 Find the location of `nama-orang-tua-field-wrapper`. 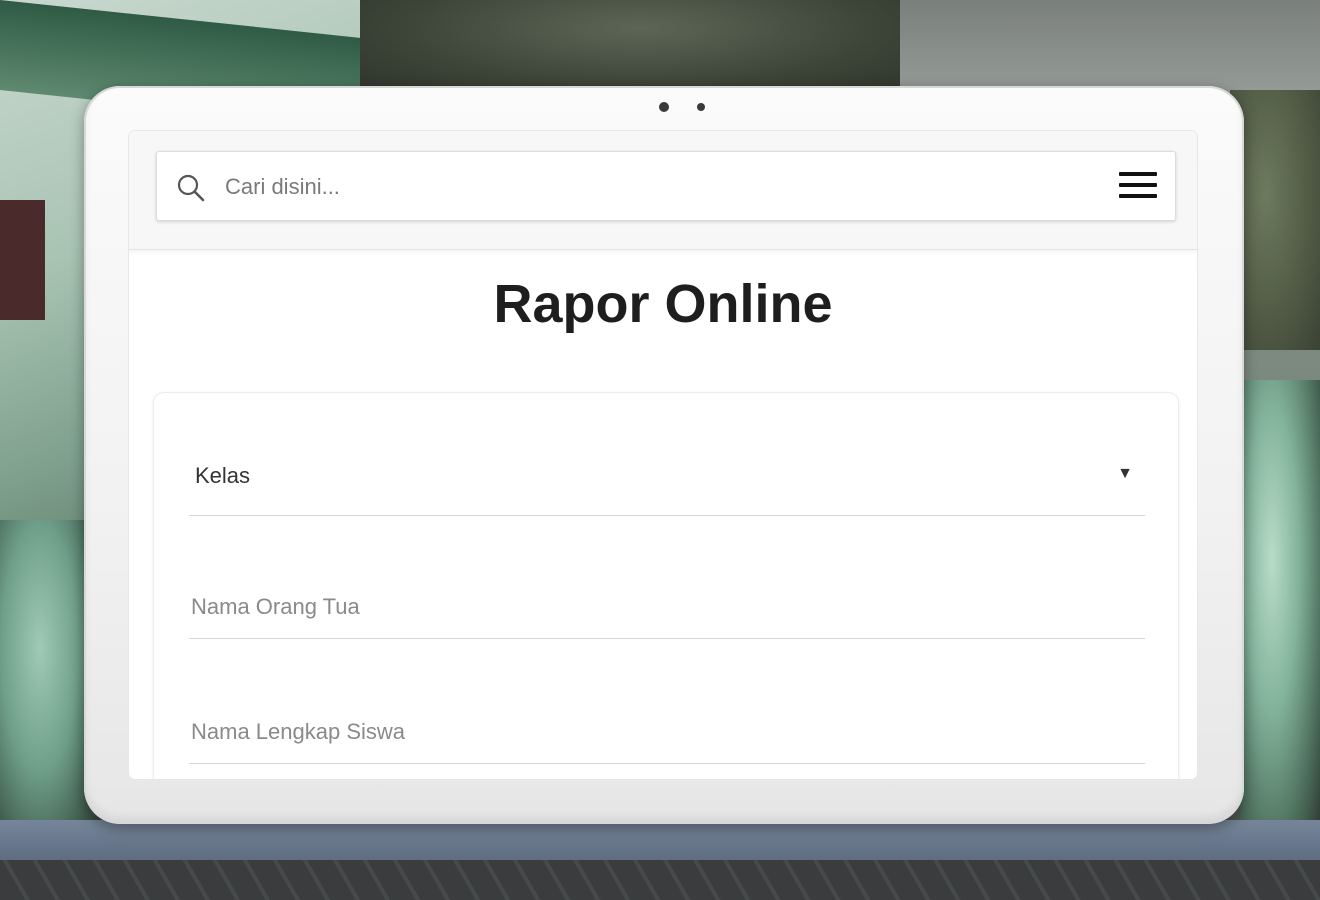

nama-orang-tua-field-wrapper is located at coordinates (667, 608).